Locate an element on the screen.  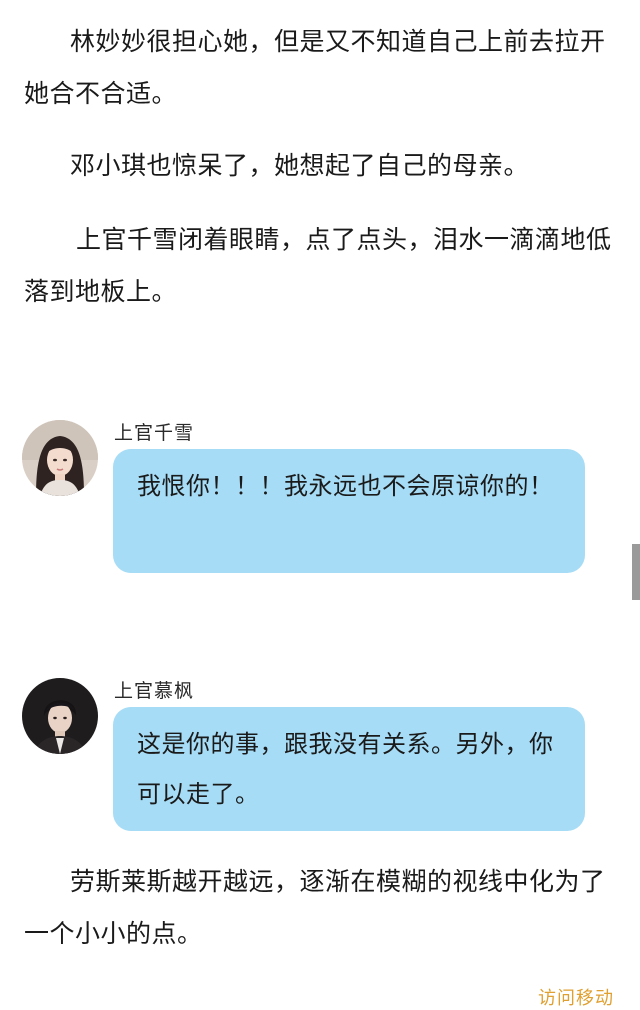
story-paragraph-3: 上官千雪闭着眼睛，点了点头，泪水一滴滴地低落到地板上。 is located at coordinates (318, 265).